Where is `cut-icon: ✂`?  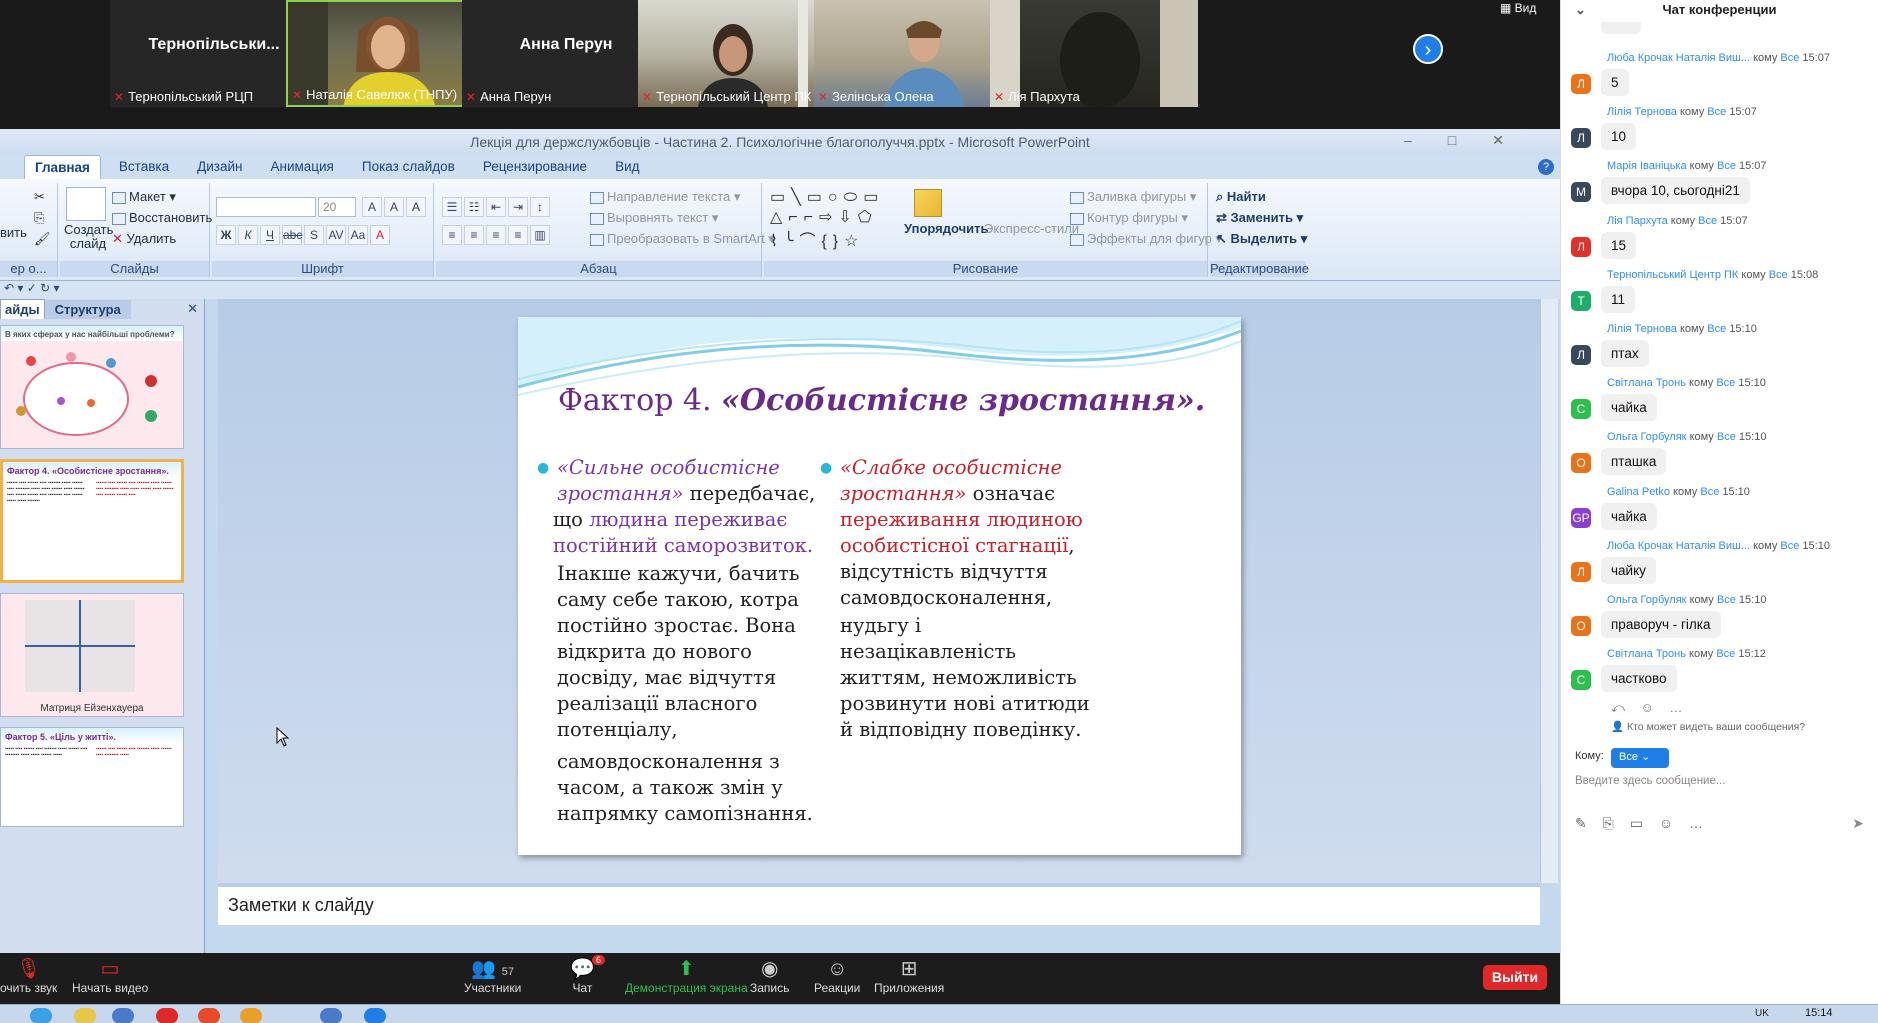
cut-icon: ✂ is located at coordinates (39, 197).